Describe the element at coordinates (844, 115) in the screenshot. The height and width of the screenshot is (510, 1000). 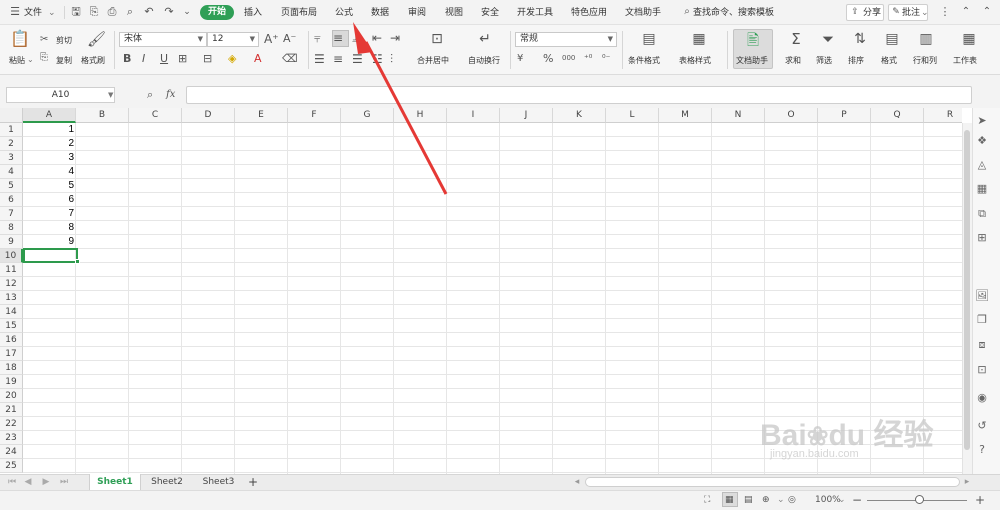
I see `column-header: P` at that location.